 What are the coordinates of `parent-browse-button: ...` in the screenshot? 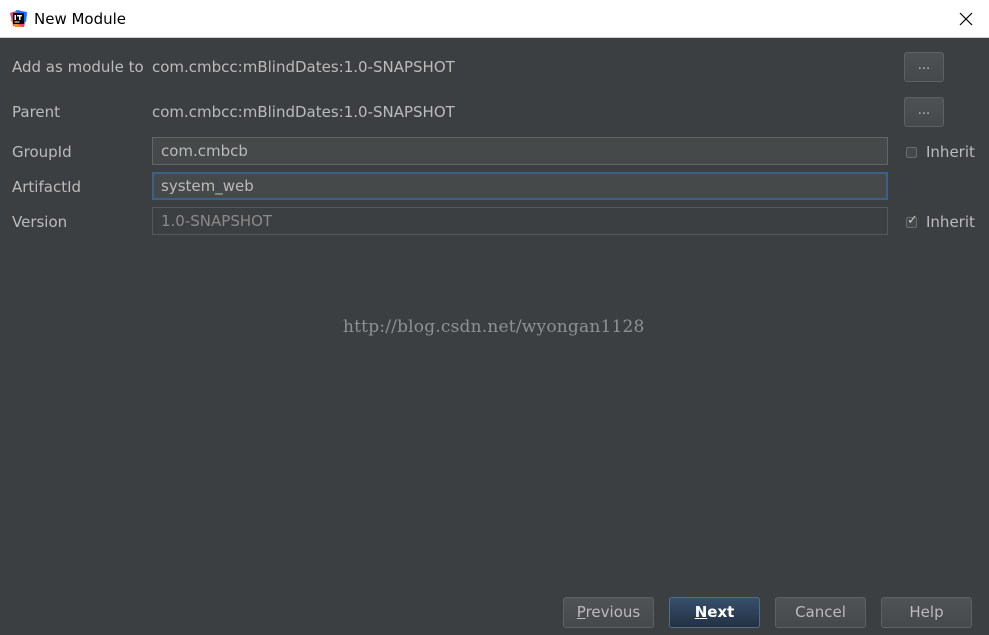 It's located at (924, 112).